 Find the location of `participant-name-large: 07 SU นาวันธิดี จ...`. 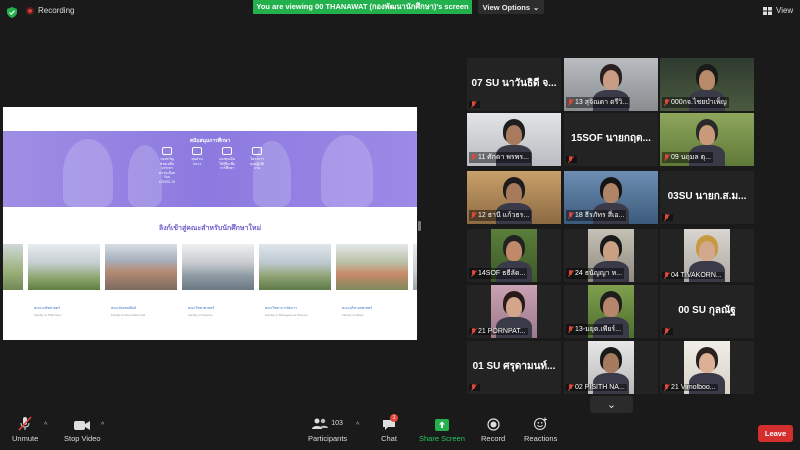

participant-name-large: 07 SU นาวันธิดี จ... is located at coordinates (514, 83).